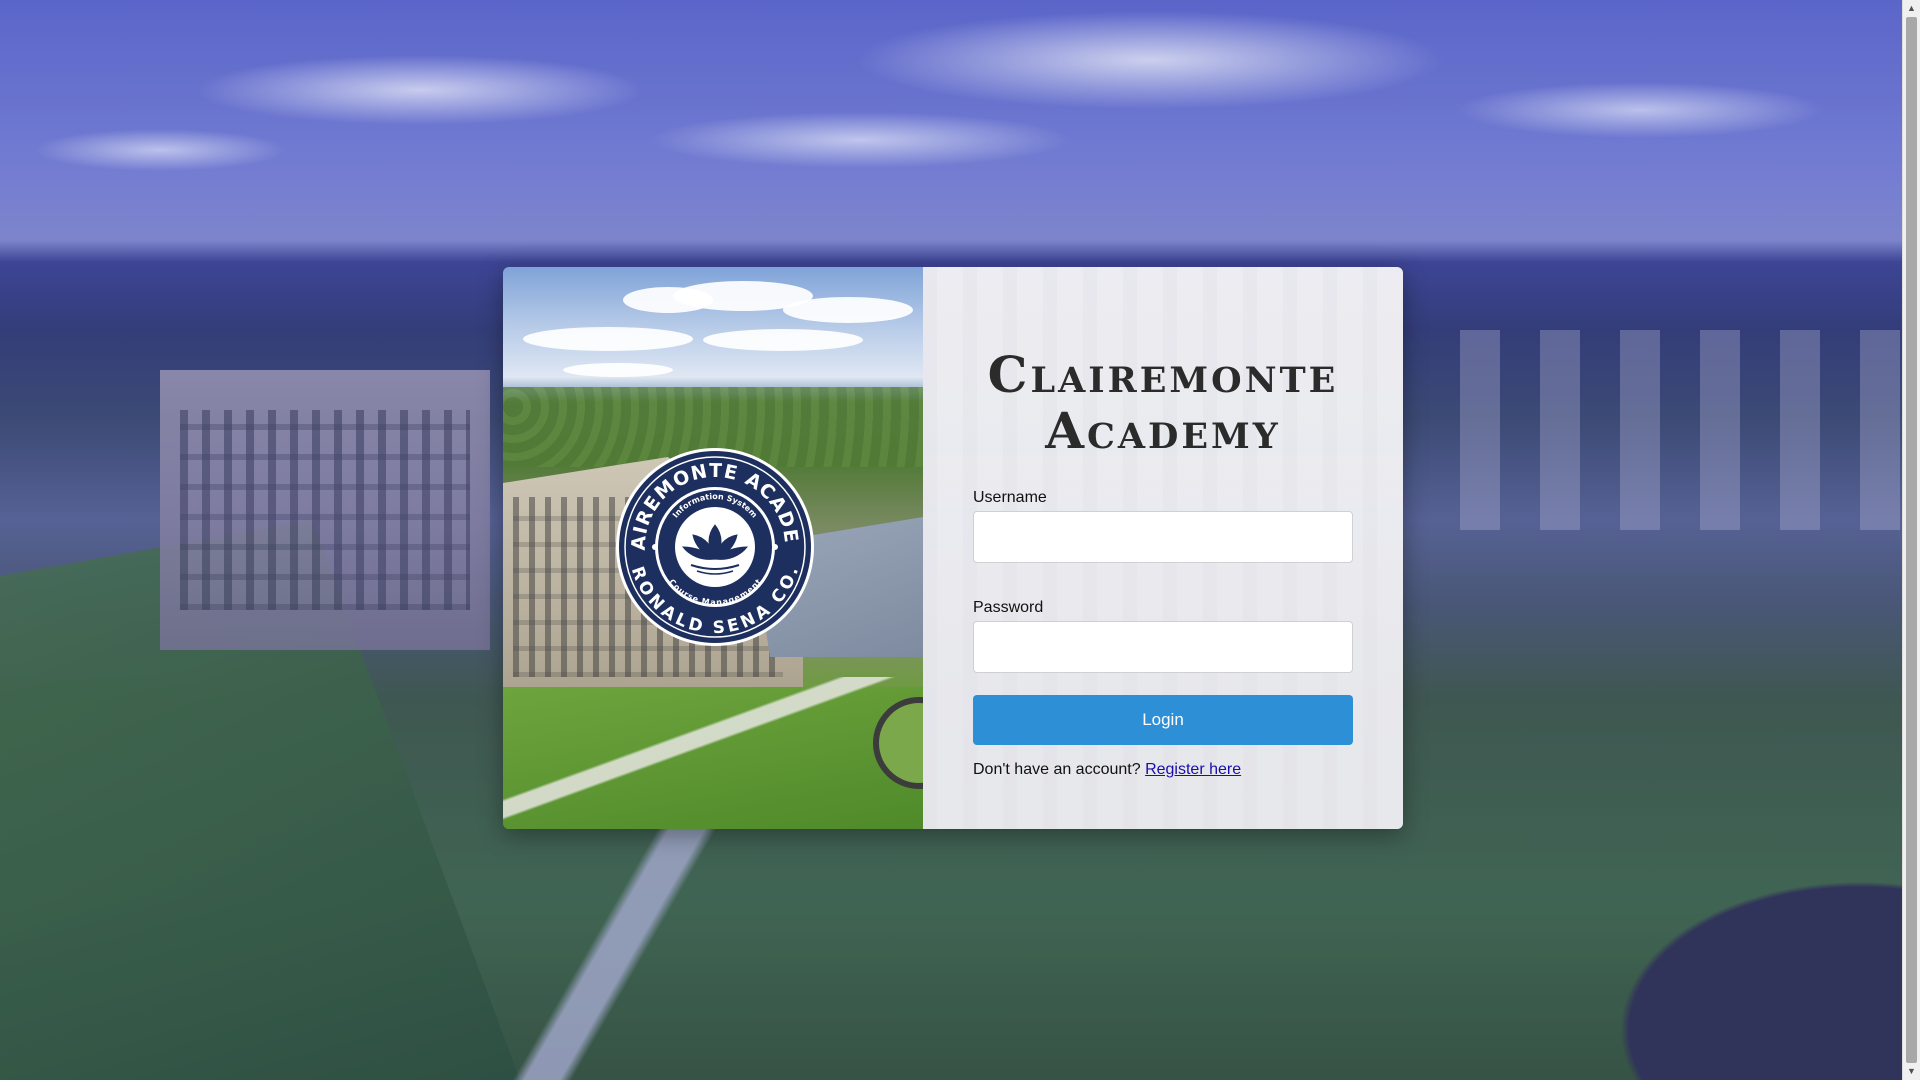 Image resolution: width=1920 pixels, height=1080 pixels. I want to click on login-button: Login, so click(1163, 720).